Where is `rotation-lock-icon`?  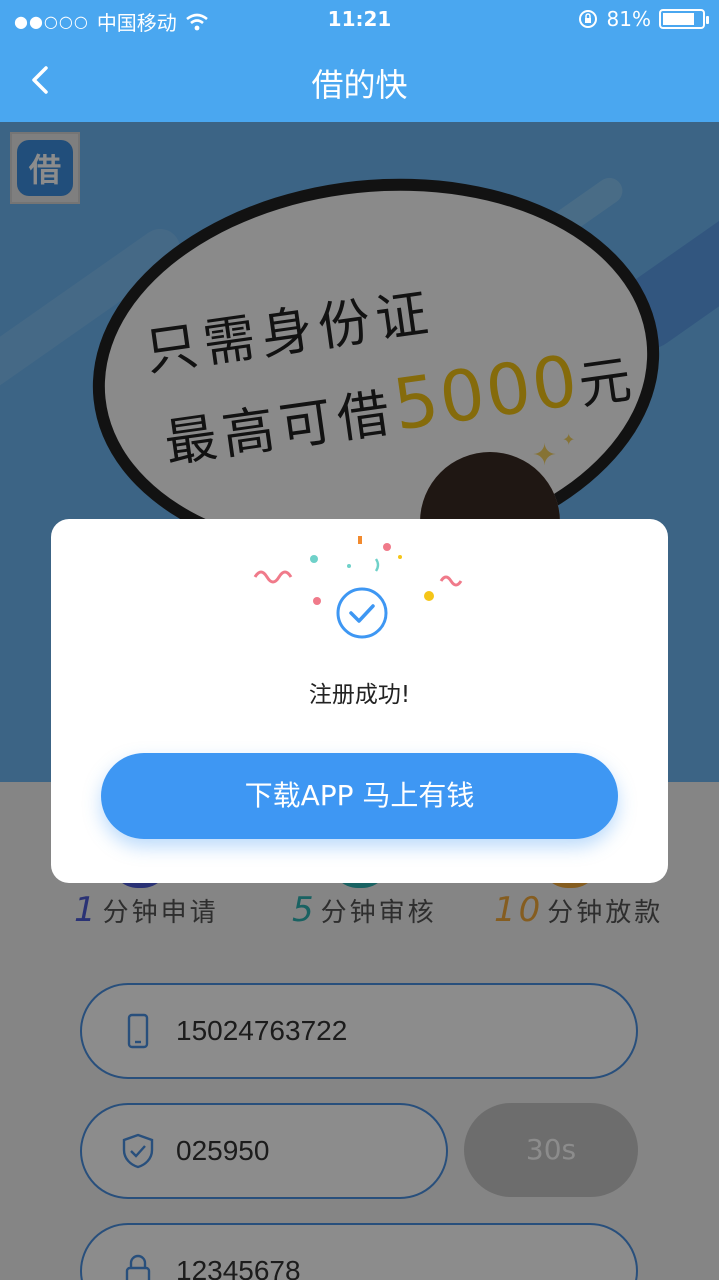
rotation-lock-icon is located at coordinates (587, 19).